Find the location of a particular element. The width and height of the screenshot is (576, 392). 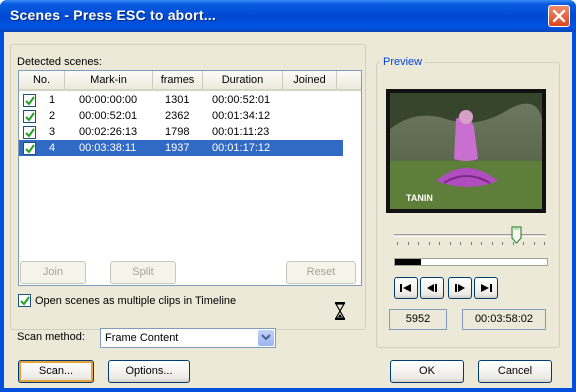

skip-to-start-button is located at coordinates (406, 288).